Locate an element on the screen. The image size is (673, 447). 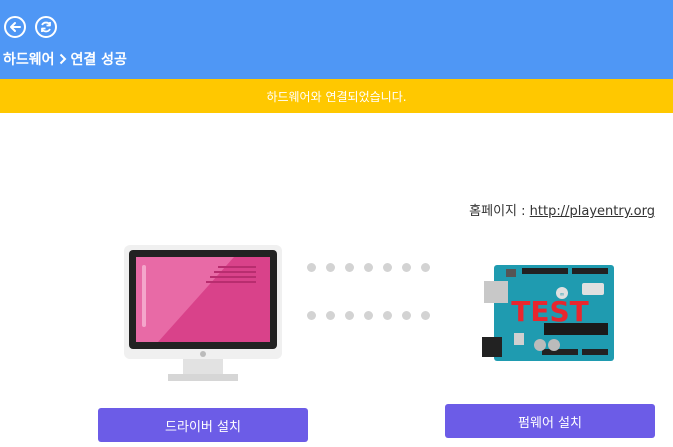
back-button is located at coordinates (15, 27).